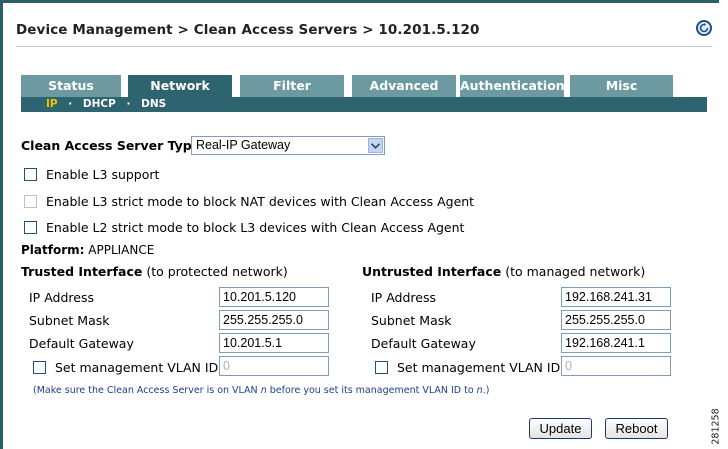 The height and width of the screenshot is (449, 728). I want to click on untrusted-vlan-row: Set management VLAN ID:, so click(469, 367).